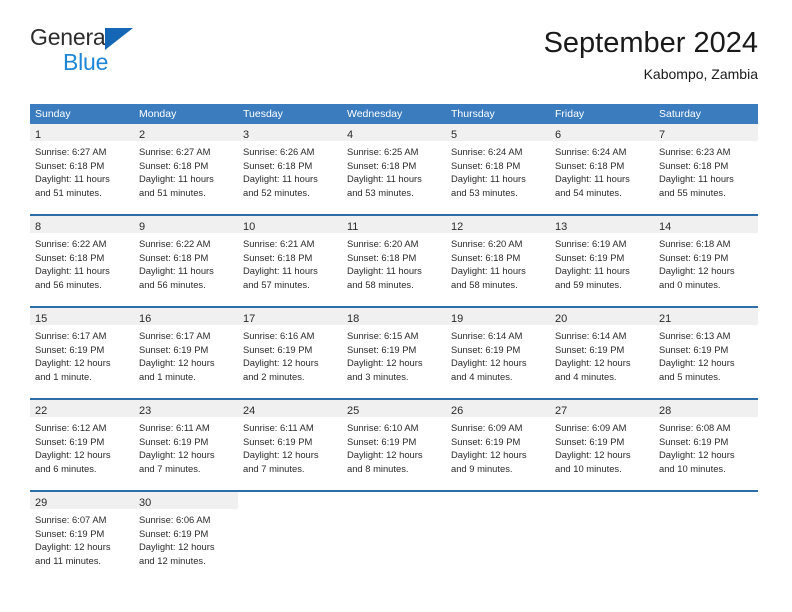 Image resolution: width=792 pixels, height=612 pixels. I want to click on day-number-band: 14, so click(706, 224).